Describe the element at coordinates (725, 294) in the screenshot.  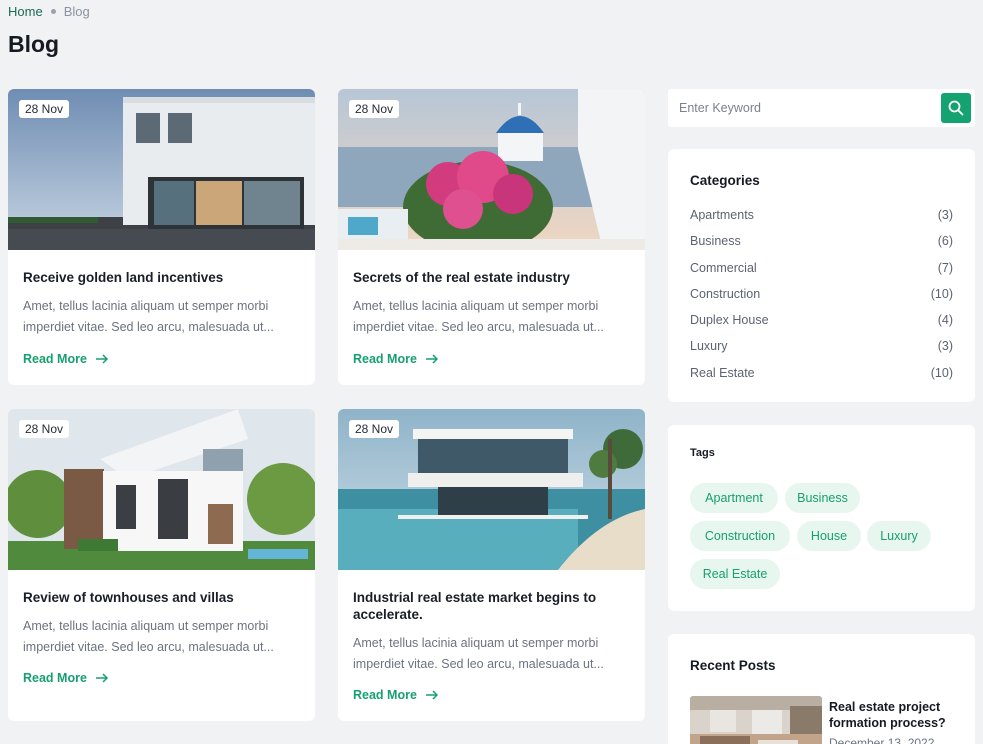
I see `category-label: Construction` at that location.